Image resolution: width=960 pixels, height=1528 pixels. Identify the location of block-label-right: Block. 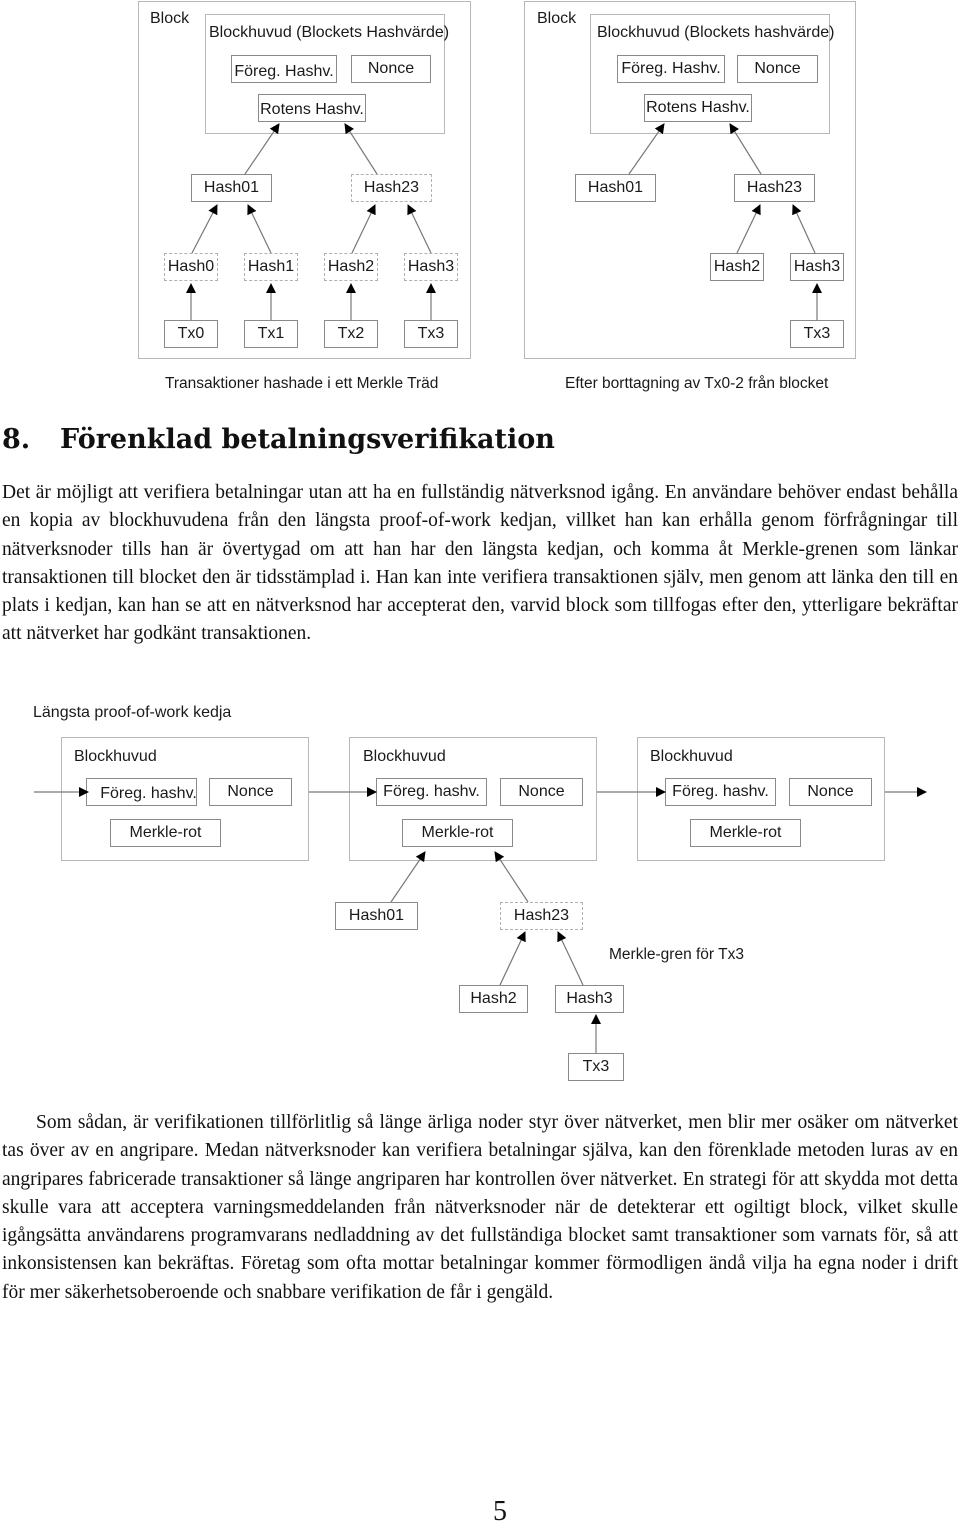
(557, 18).